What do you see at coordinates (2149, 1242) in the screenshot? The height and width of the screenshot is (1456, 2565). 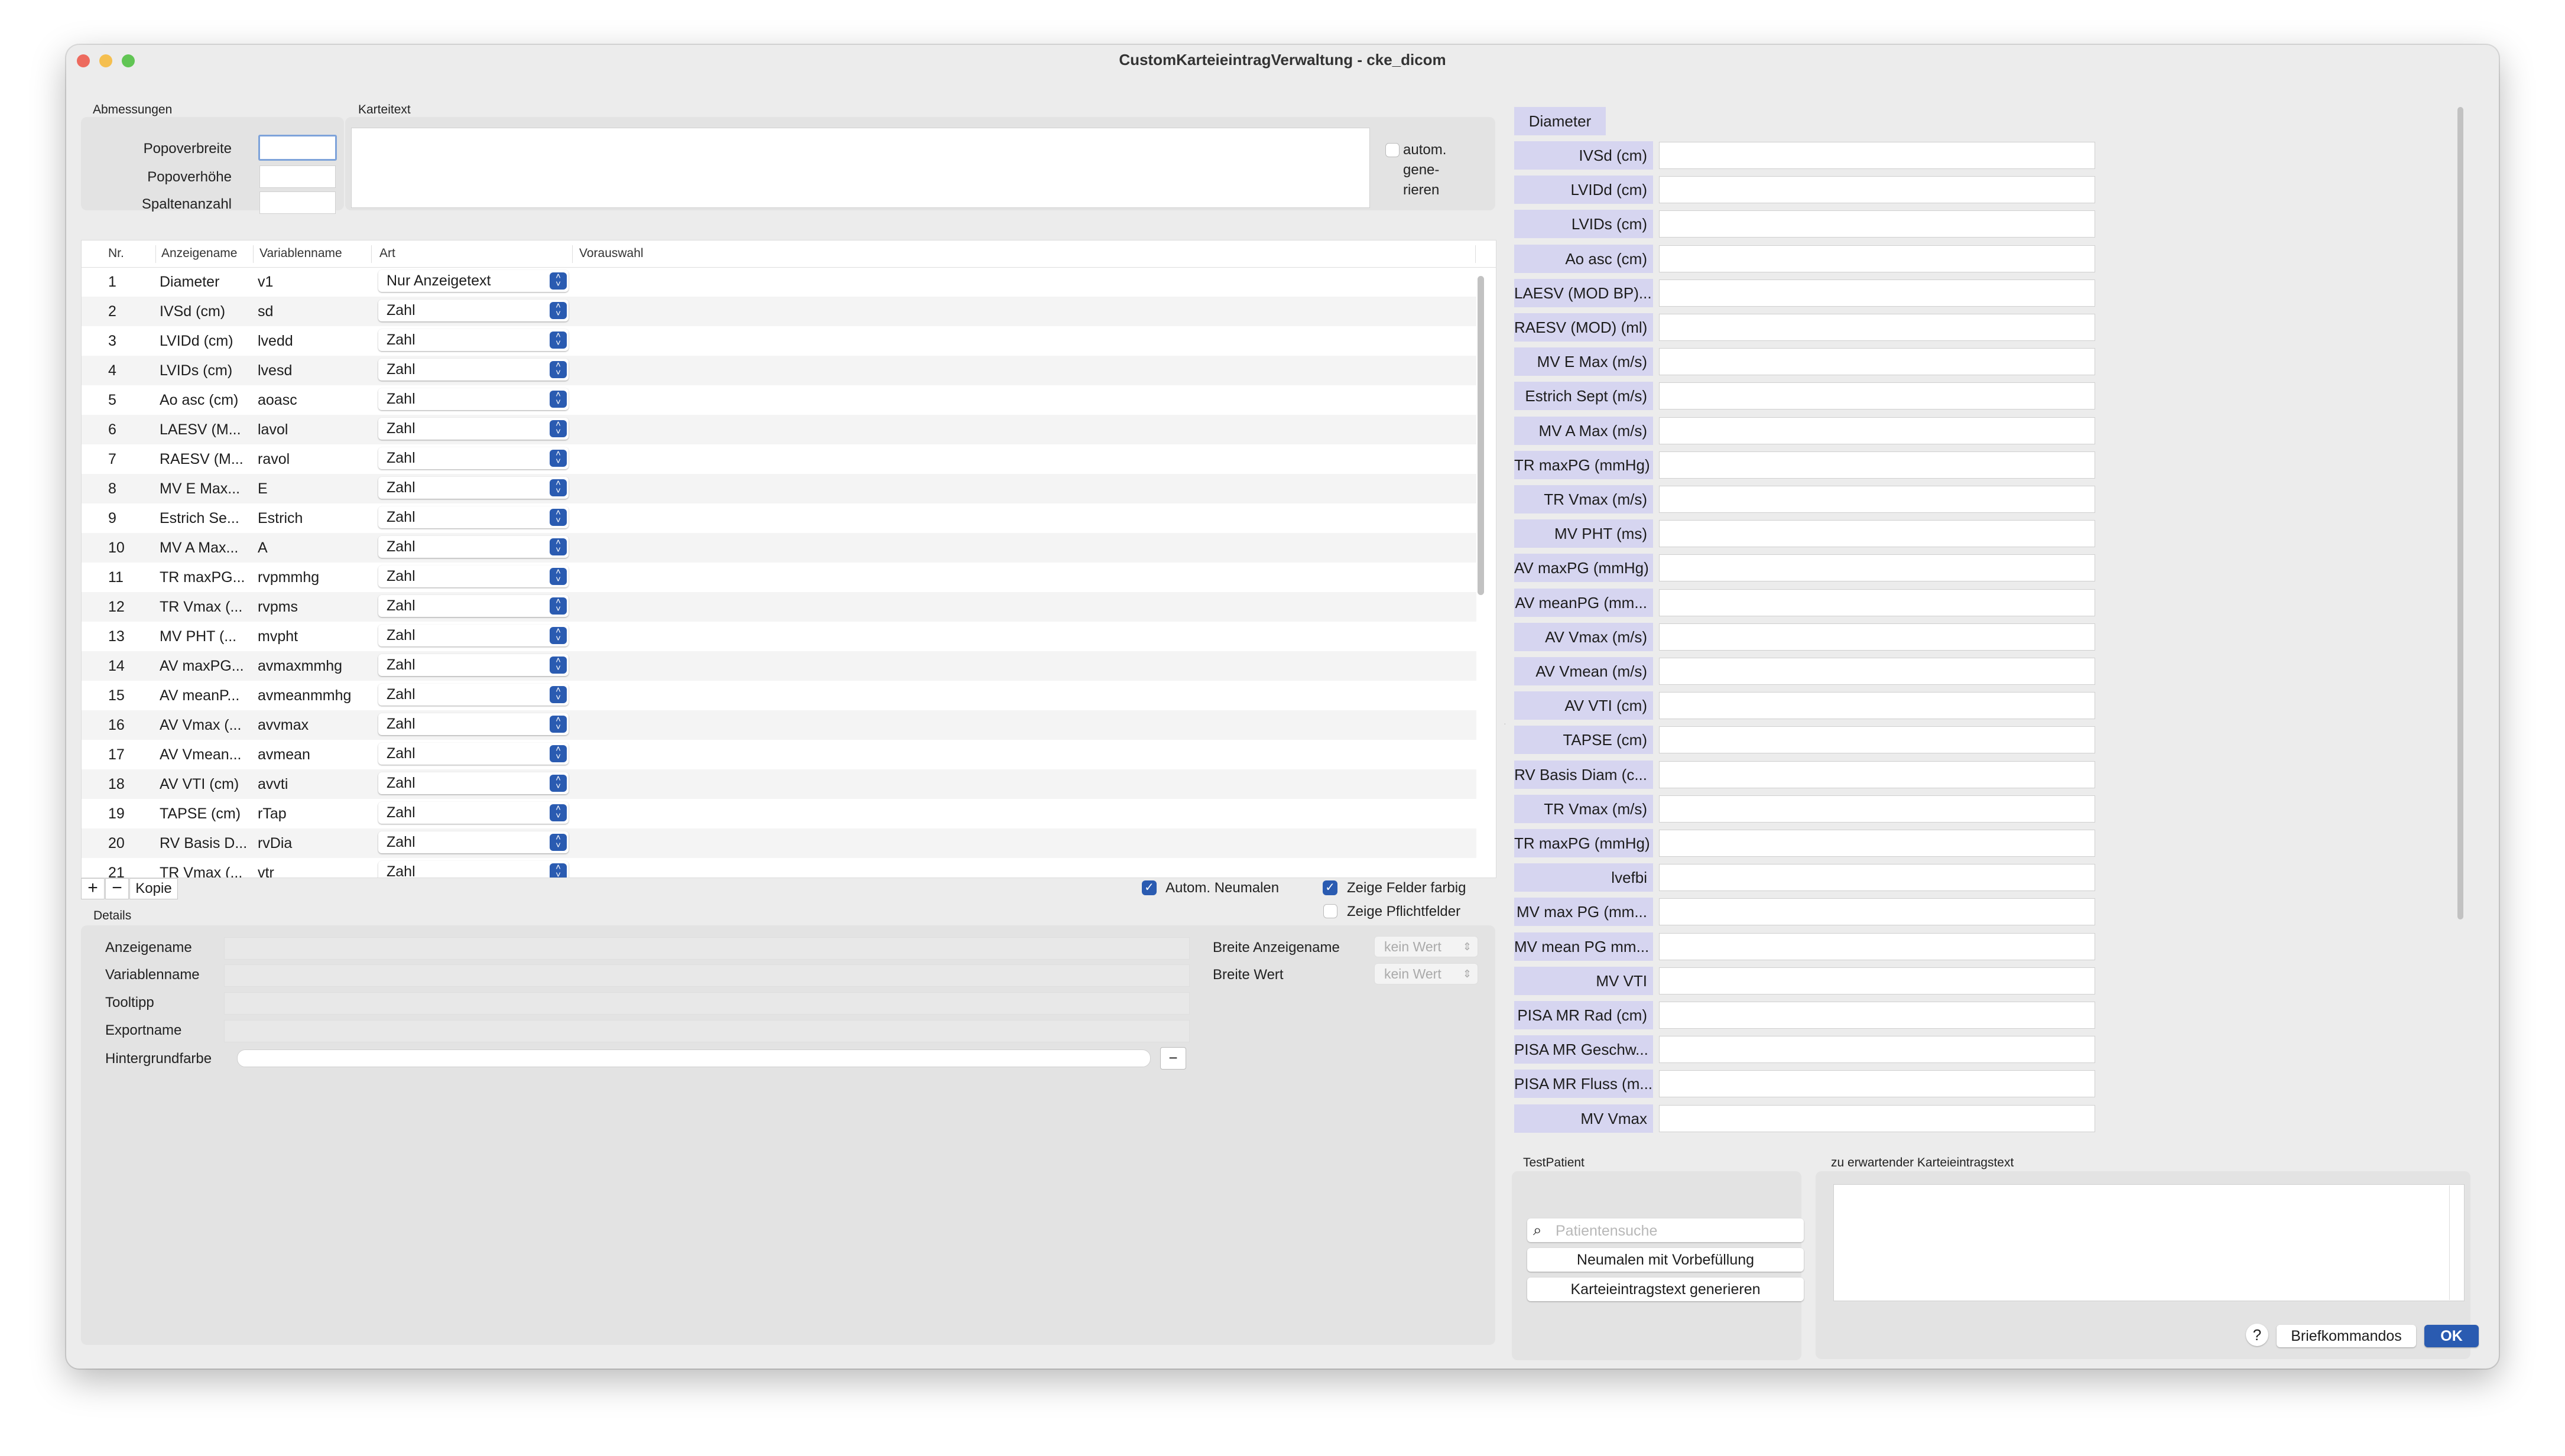 I see `expected-text-area` at bounding box center [2149, 1242].